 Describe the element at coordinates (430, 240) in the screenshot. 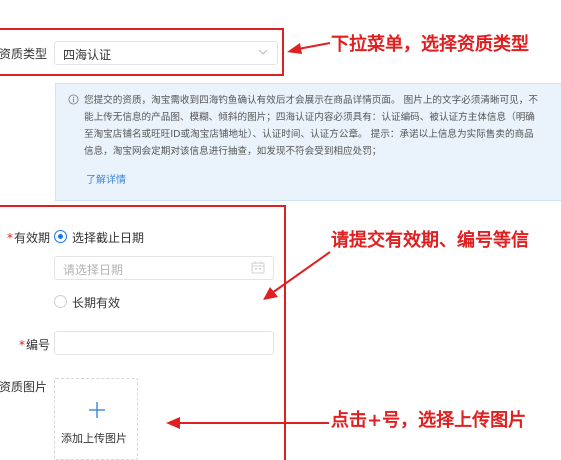

I see `validity-annotation-text: 请提交有效期、编号等信` at that location.